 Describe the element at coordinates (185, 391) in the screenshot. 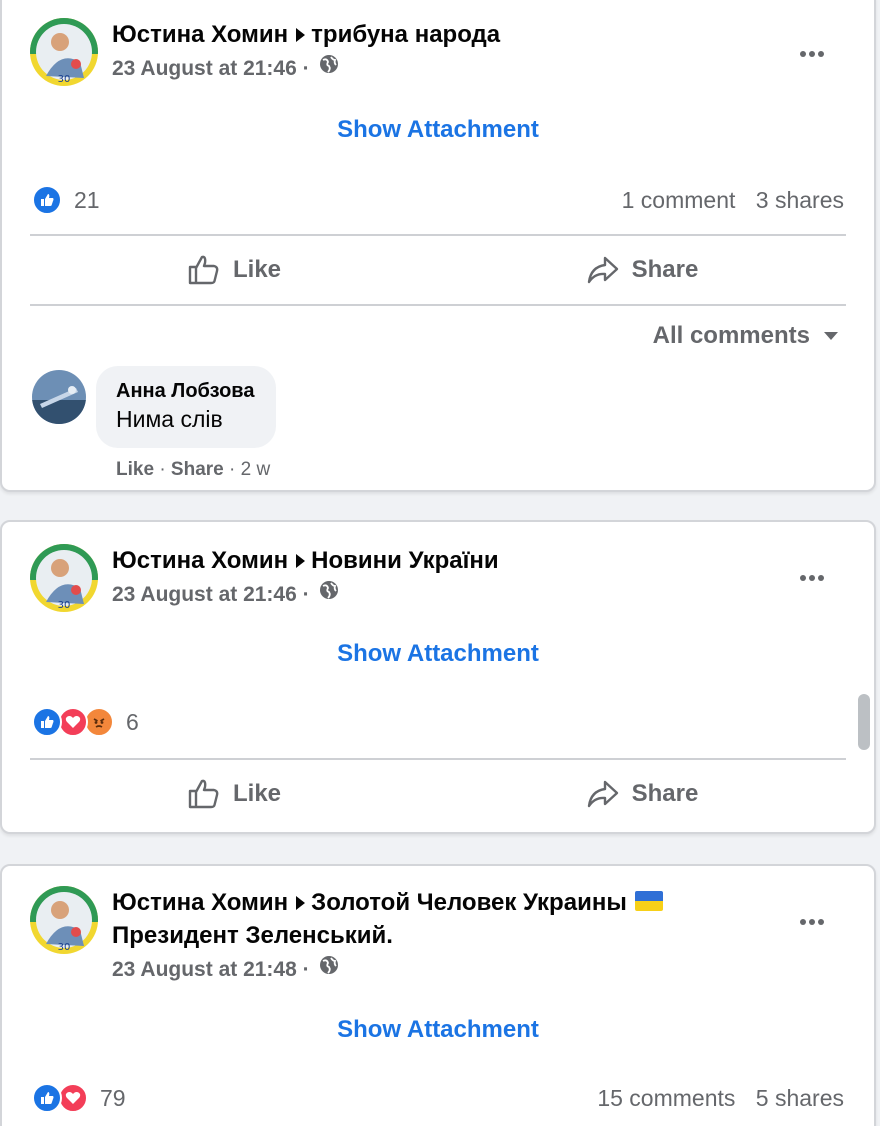

I see `commenter-name: Анна Лобзова` at that location.